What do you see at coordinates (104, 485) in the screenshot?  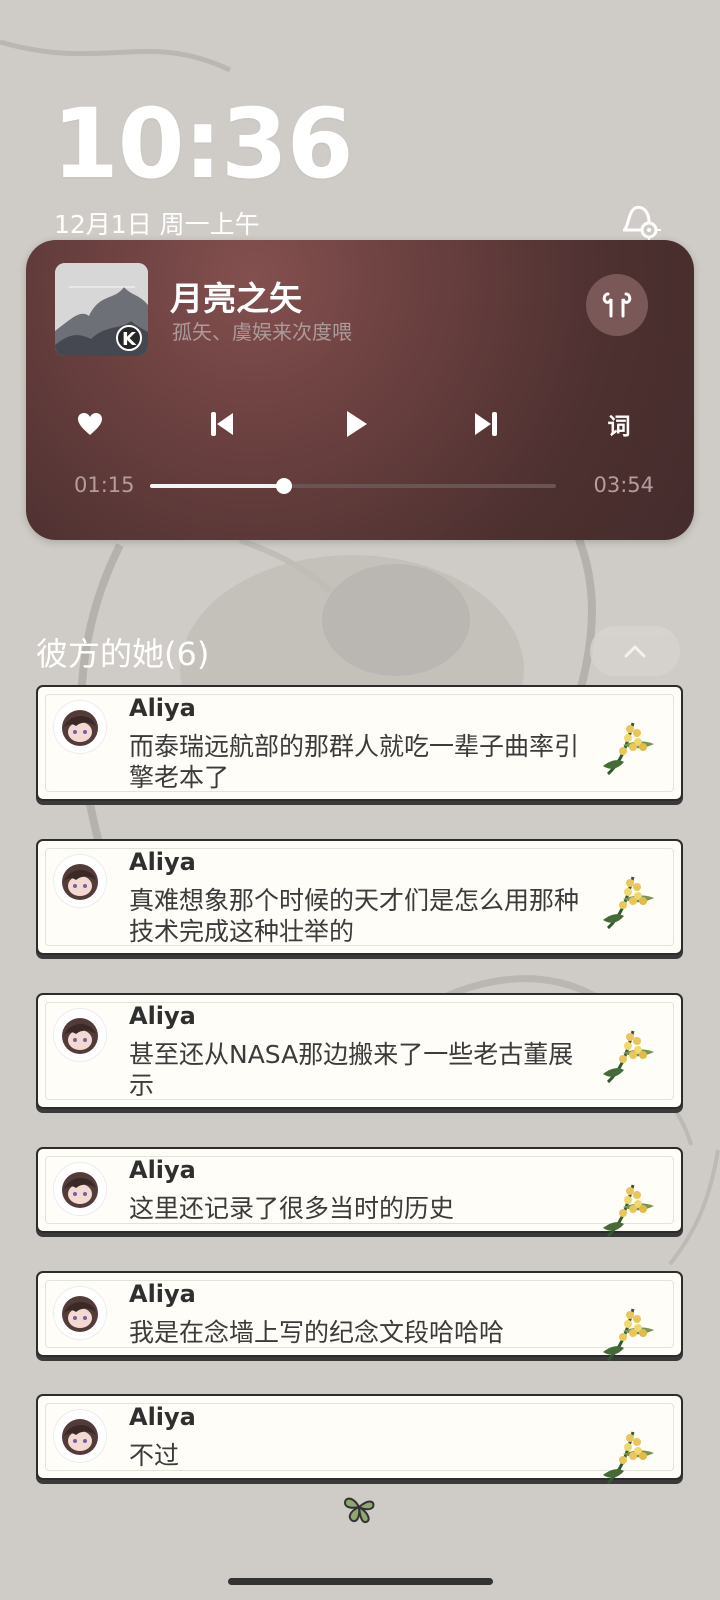 I see `elapsed-time: 01:15` at bounding box center [104, 485].